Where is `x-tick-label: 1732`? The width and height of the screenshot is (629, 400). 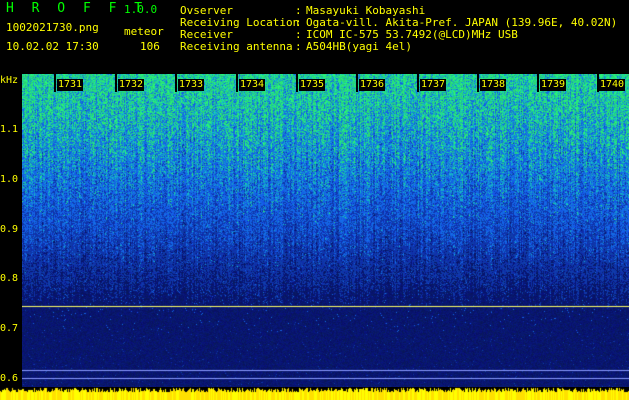 x-tick-label: 1732 is located at coordinates (131, 85).